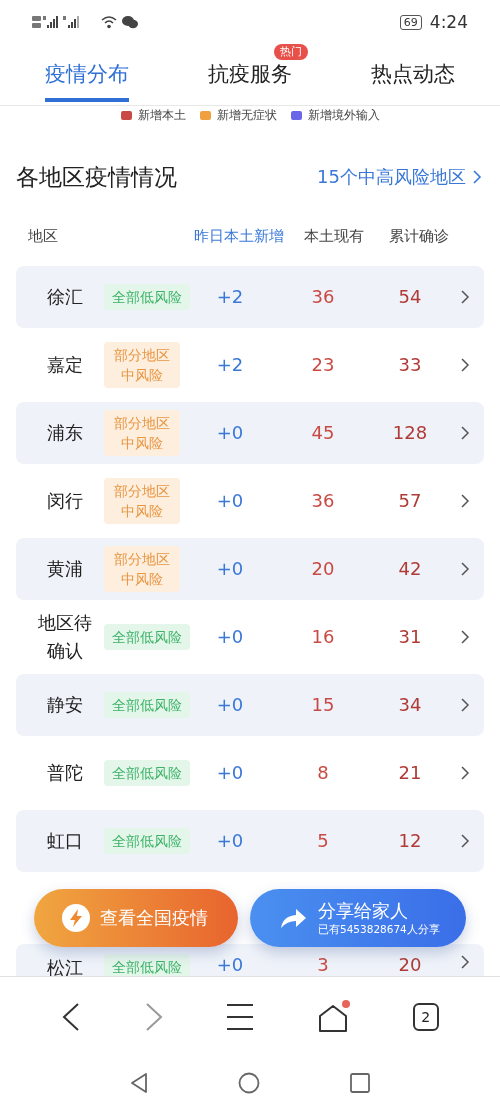  Describe the element at coordinates (250, 704) in the screenshot. I see `table-row: 静安 全部低风险 +0 15 34` at that location.